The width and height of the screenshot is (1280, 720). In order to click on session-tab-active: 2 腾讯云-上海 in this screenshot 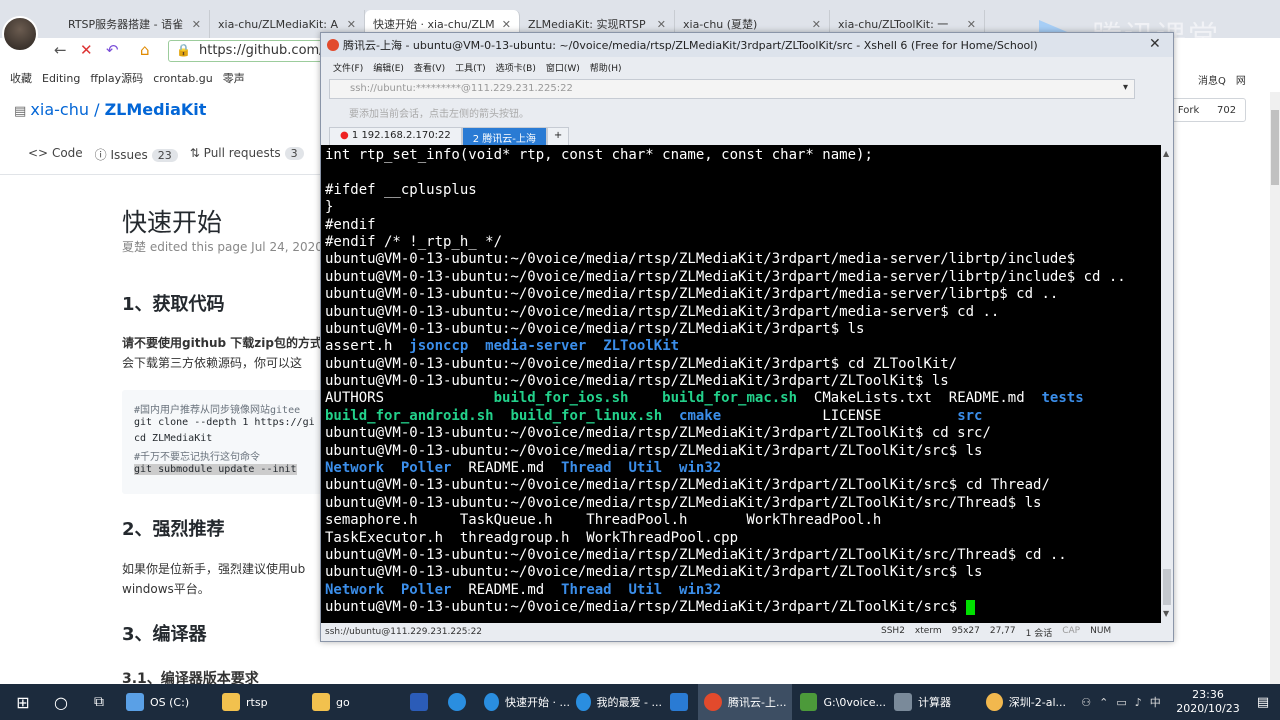, I will do `click(504, 136)`.